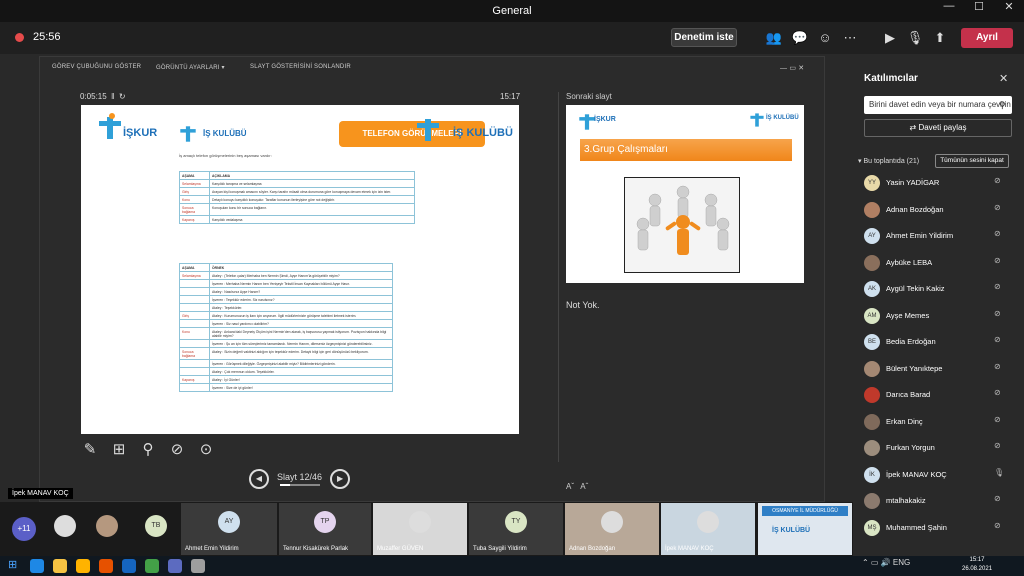  Describe the element at coordinates (340, 479) in the screenshot. I see `next-slide-button: ▶` at that location.